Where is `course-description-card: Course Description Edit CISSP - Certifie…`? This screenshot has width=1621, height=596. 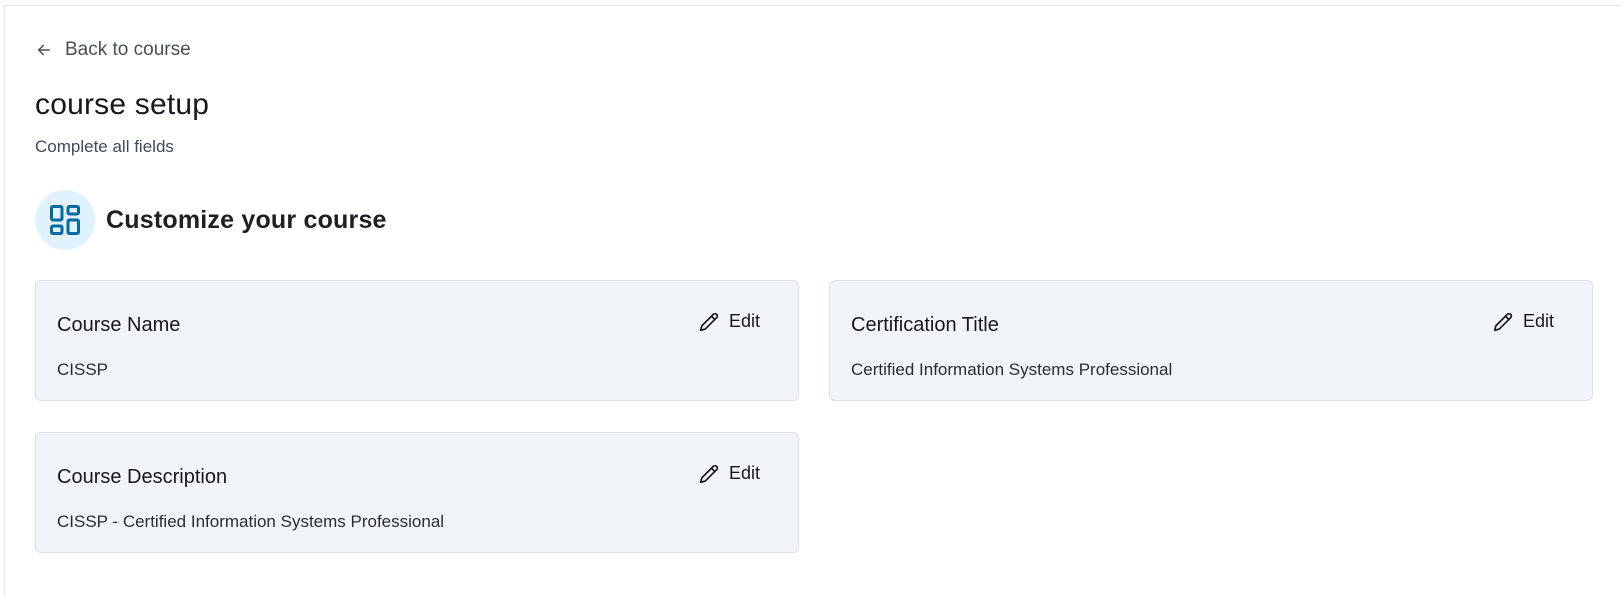 course-description-card: Course Description Edit CISSP - Certifie… is located at coordinates (417, 492).